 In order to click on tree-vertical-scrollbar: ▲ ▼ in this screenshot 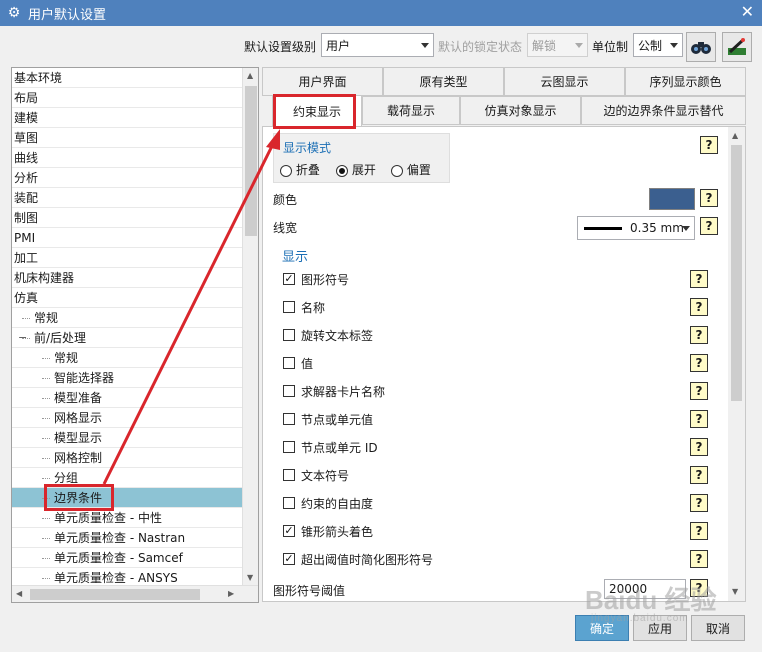, I will do `click(250, 327)`.